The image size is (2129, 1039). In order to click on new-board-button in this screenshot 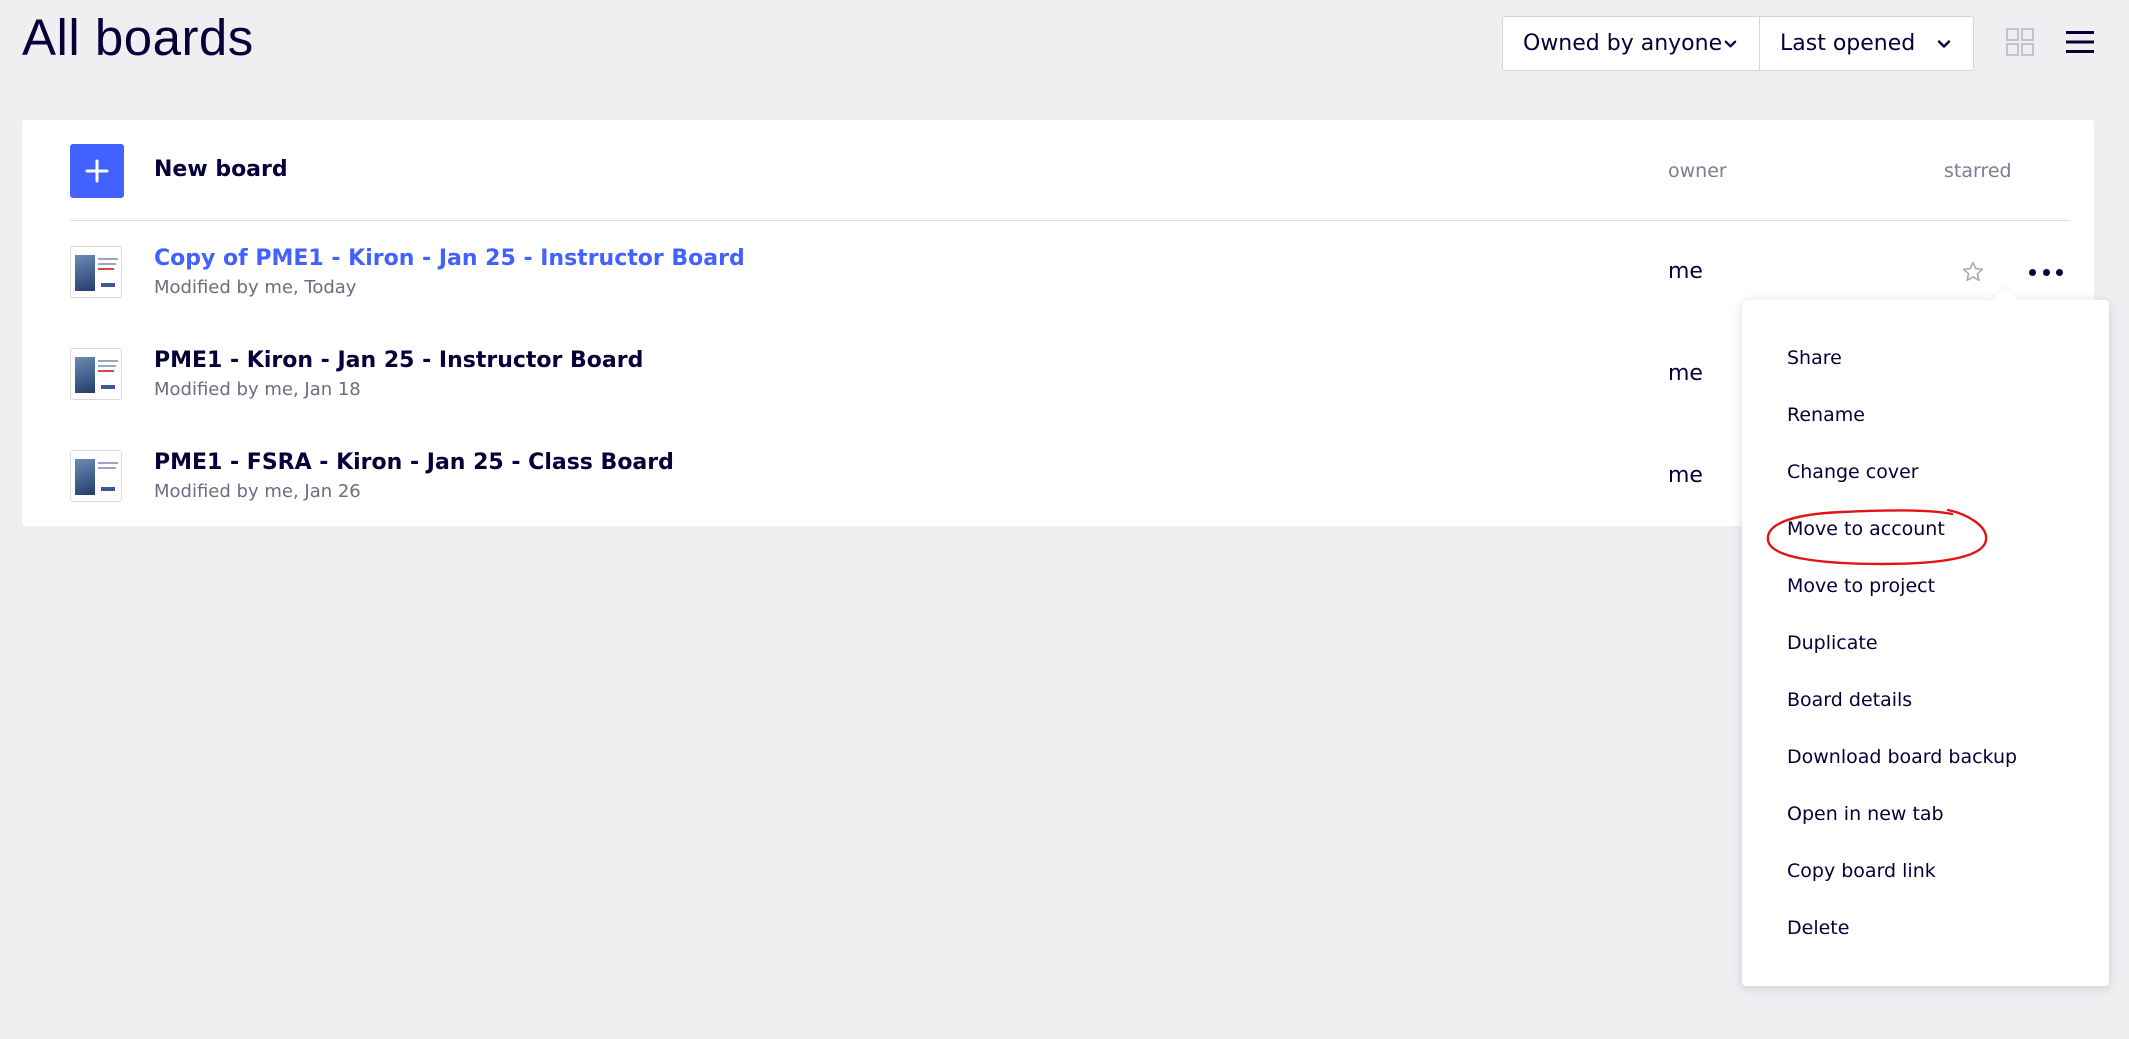, I will do `click(97, 171)`.